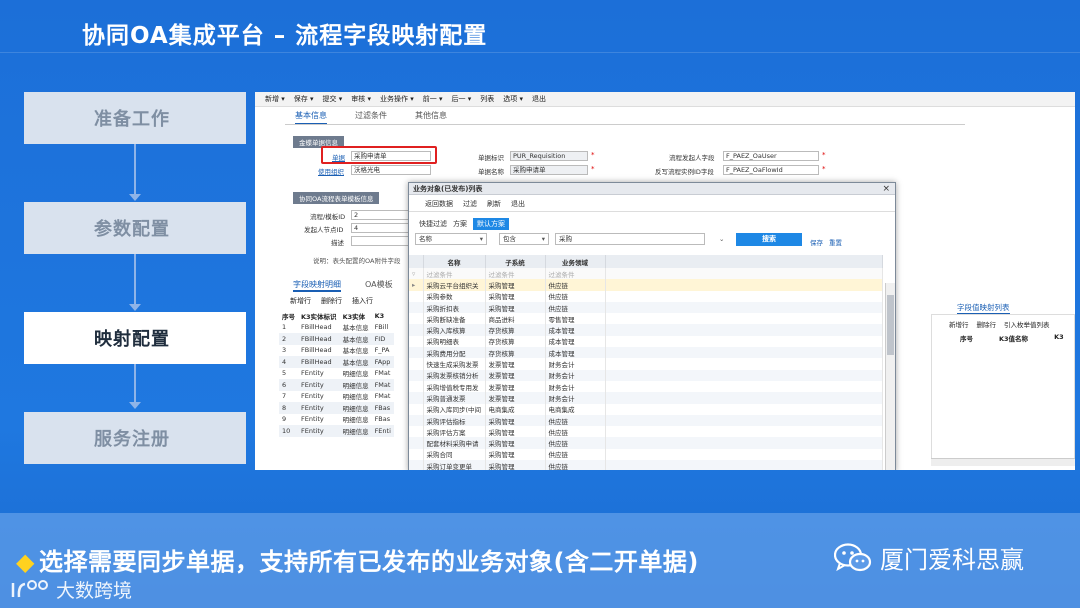 This screenshot has height=608, width=1080. What do you see at coordinates (135, 307) in the screenshot?
I see `step-arrow-icon` at bounding box center [135, 307].